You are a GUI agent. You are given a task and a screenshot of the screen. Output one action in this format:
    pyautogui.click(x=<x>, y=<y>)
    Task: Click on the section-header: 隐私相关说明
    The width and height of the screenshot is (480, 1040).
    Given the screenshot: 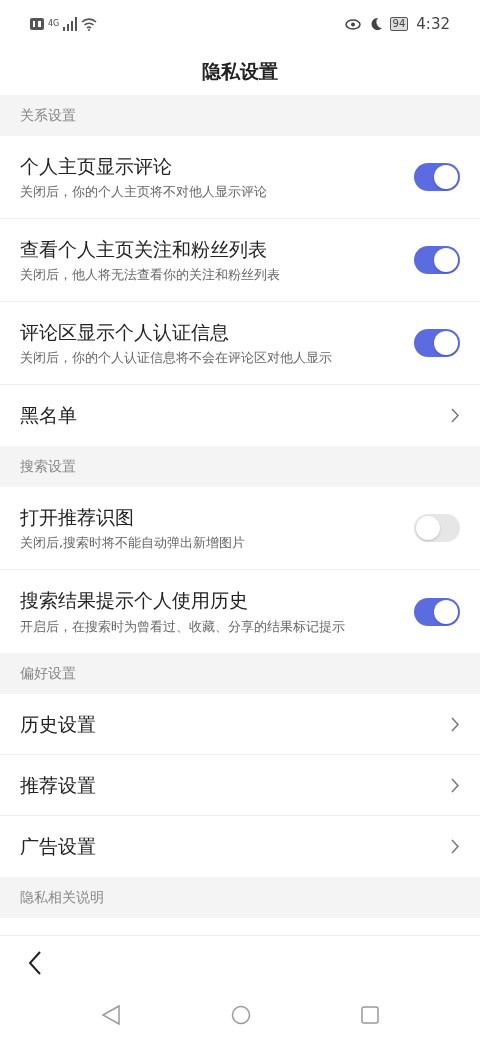 What is the action you would take?
    pyautogui.click(x=240, y=897)
    